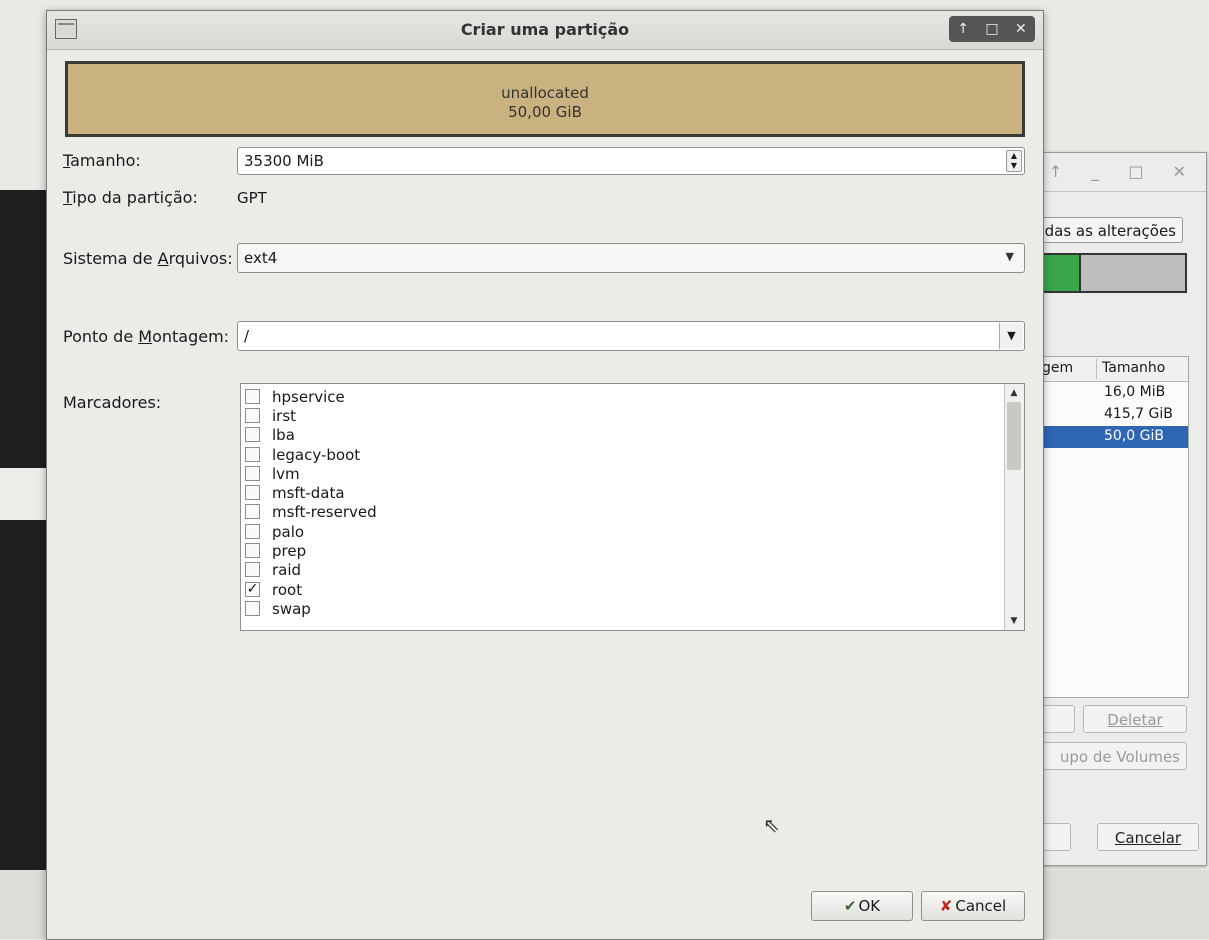 The image size is (1209, 940). I want to click on dialog-title: Criar uma partição, so click(545, 29).